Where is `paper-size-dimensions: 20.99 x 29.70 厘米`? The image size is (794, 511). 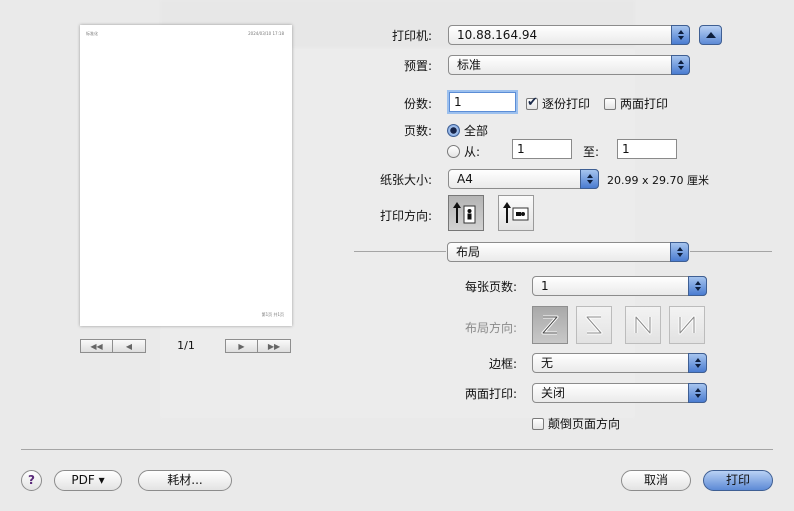
paper-size-dimensions: 20.99 x 29.70 厘米 is located at coordinates (658, 180).